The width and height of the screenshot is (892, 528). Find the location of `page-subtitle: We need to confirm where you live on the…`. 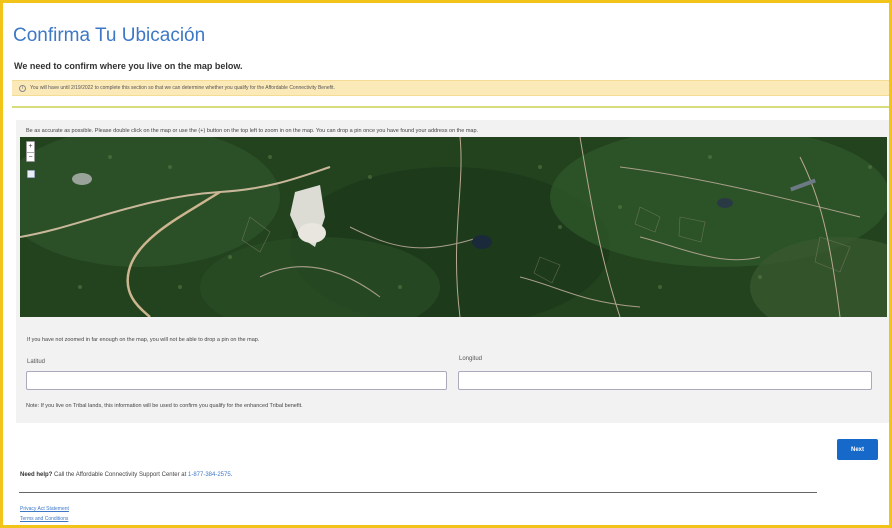

page-subtitle: We need to confirm where you live on the… is located at coordinates (128, 66).